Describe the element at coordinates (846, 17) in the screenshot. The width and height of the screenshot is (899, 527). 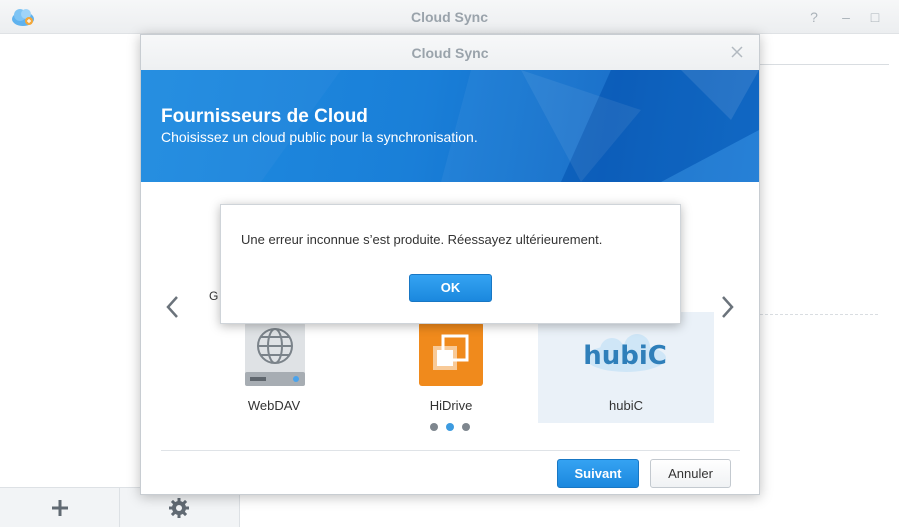
I see `minimize-icon: –` at that location.